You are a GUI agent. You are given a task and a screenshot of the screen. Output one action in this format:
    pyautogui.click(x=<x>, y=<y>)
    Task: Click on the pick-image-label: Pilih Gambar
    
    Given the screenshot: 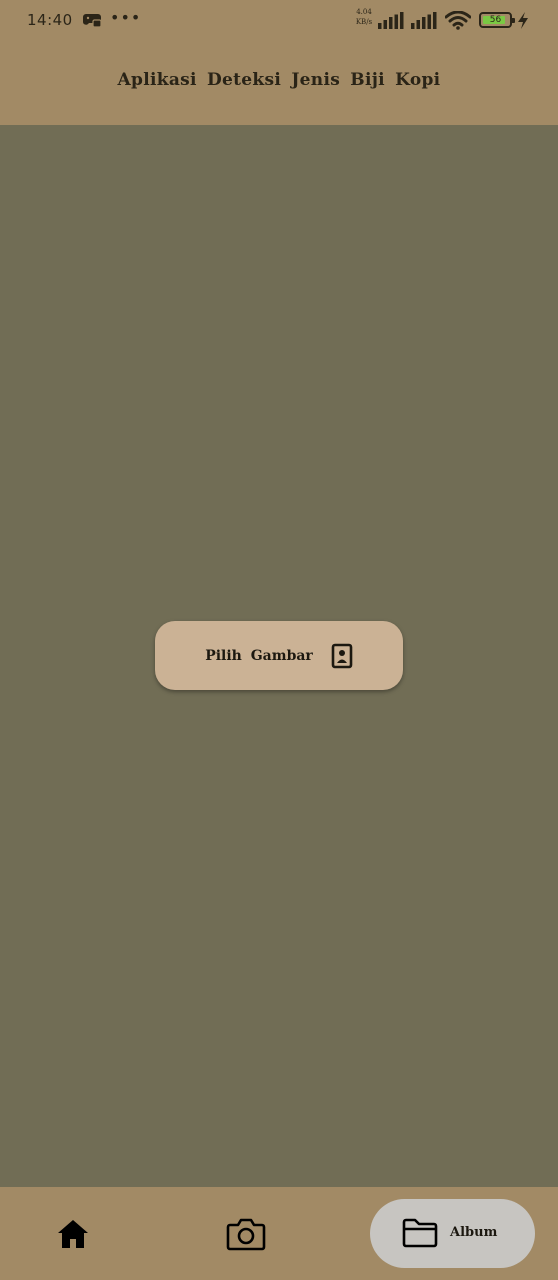 What is the action you would take?
    pyautogui.click(x=259, y=655)
    